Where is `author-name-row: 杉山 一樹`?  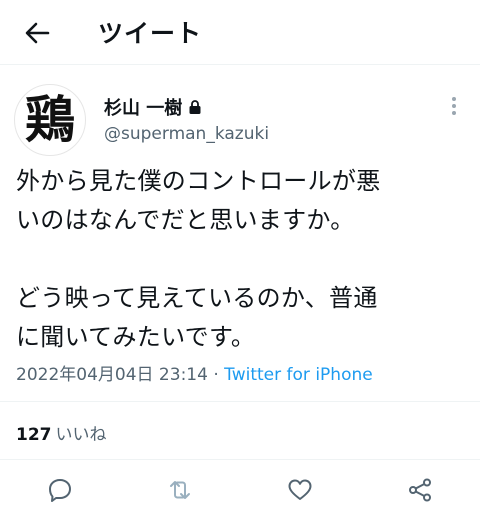 author-name-row: 杉山 一樹 is located at coordinates (153, 107).